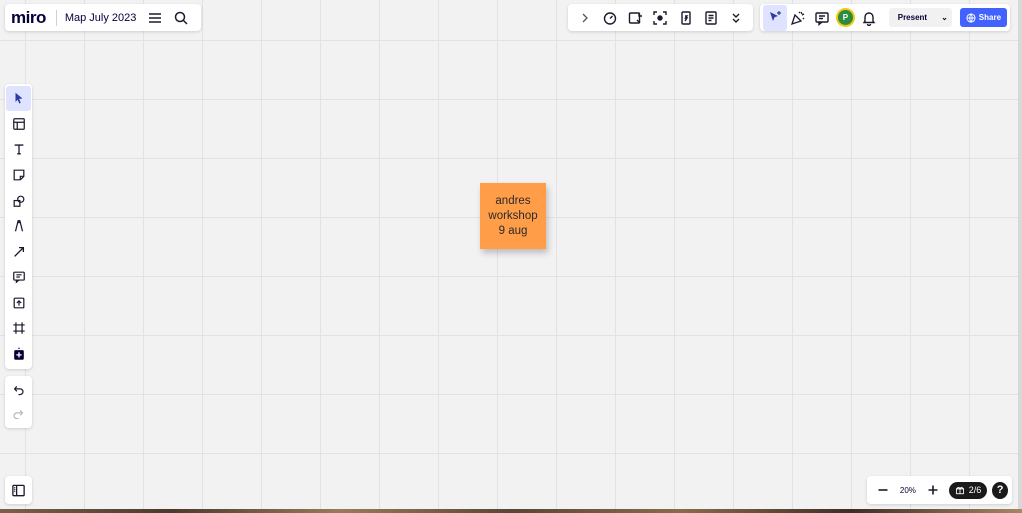 The height and width of the screenshot is (513, 1022). I want to click on desktop-background, so click(511, 511).